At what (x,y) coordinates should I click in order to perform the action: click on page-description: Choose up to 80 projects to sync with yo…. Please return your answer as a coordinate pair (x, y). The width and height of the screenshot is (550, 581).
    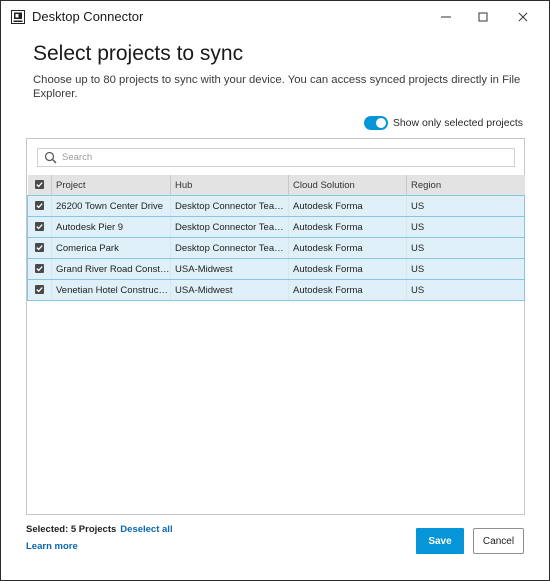
    Looking at the image, I should click on (277, 87).